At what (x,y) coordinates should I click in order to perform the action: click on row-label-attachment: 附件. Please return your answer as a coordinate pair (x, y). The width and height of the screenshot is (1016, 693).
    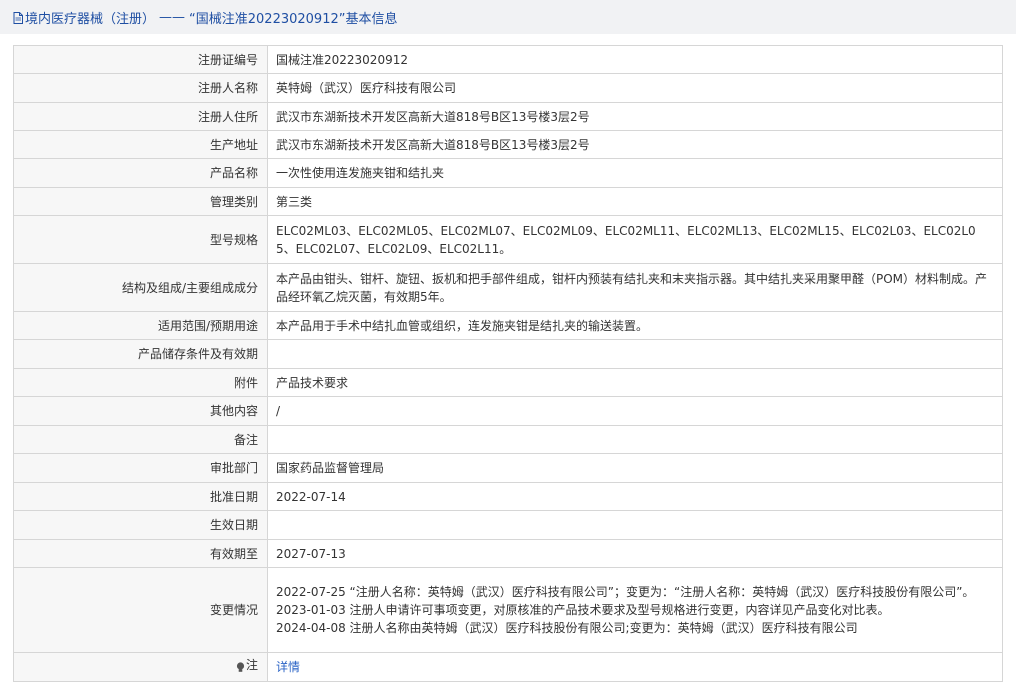
    Looking at the image, I should click on (140, 382).